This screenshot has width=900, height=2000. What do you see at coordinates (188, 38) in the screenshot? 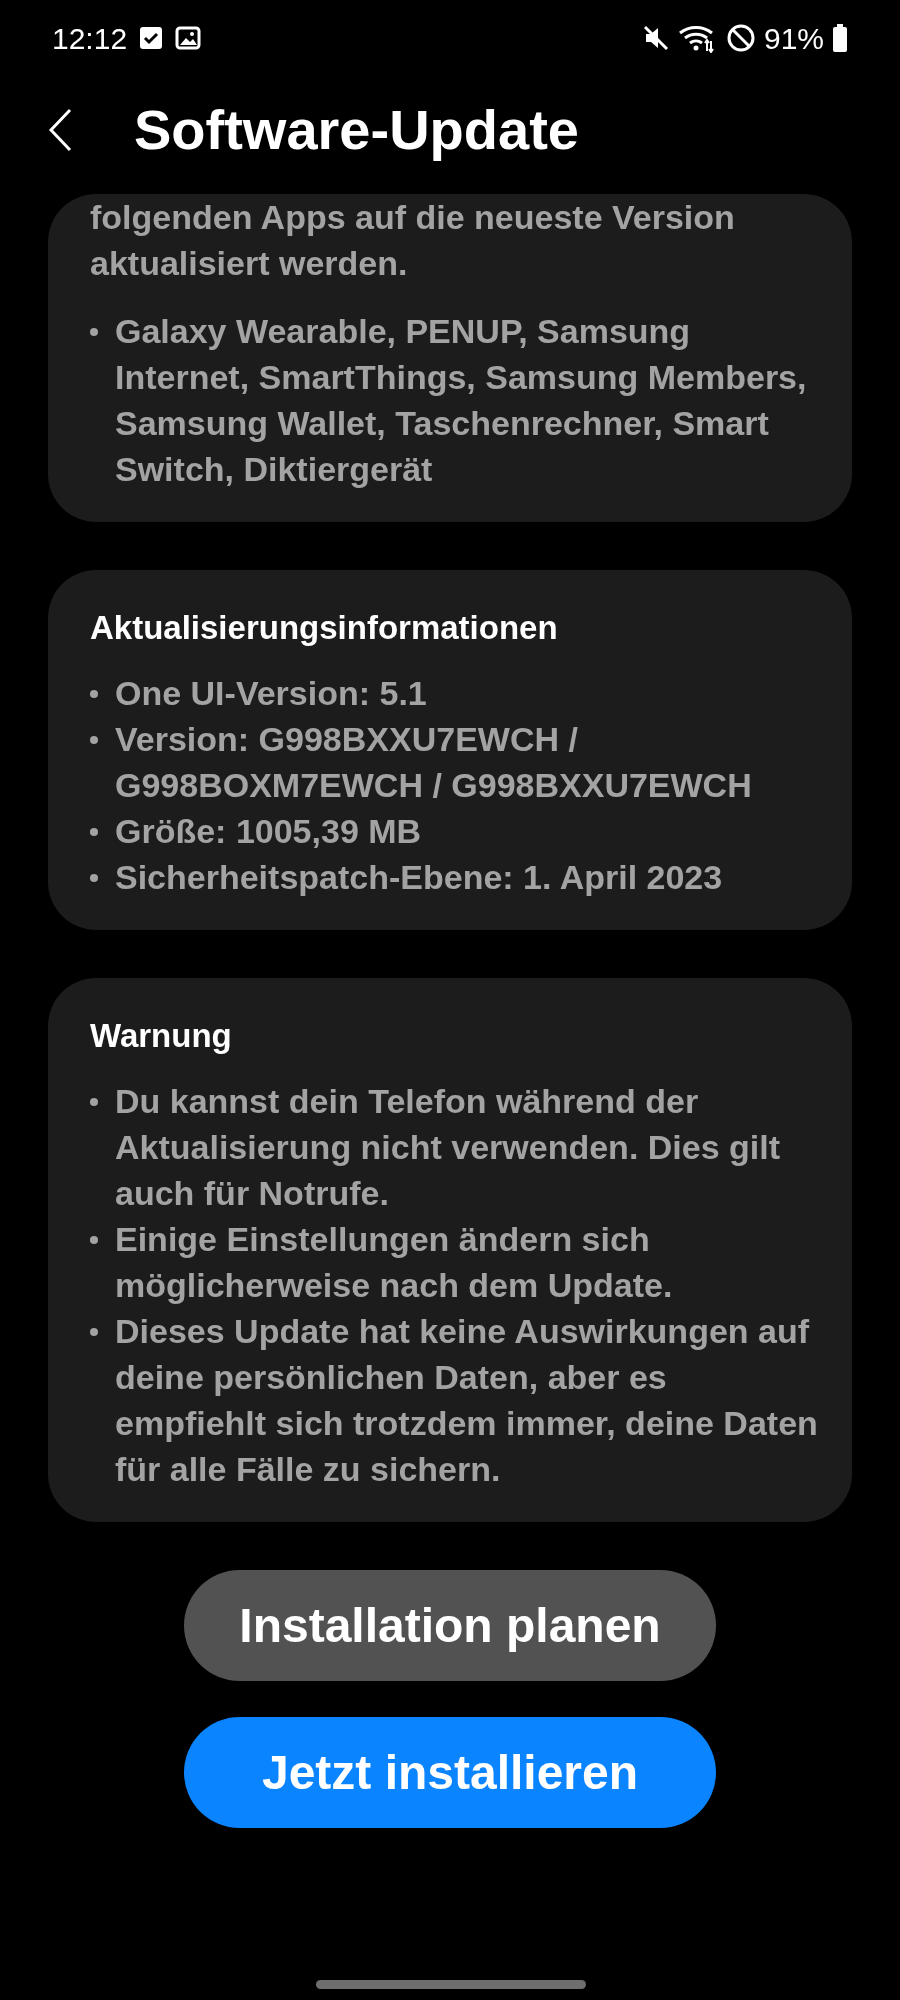
I see `image-notification-icon` at bounding box center [188, 38].